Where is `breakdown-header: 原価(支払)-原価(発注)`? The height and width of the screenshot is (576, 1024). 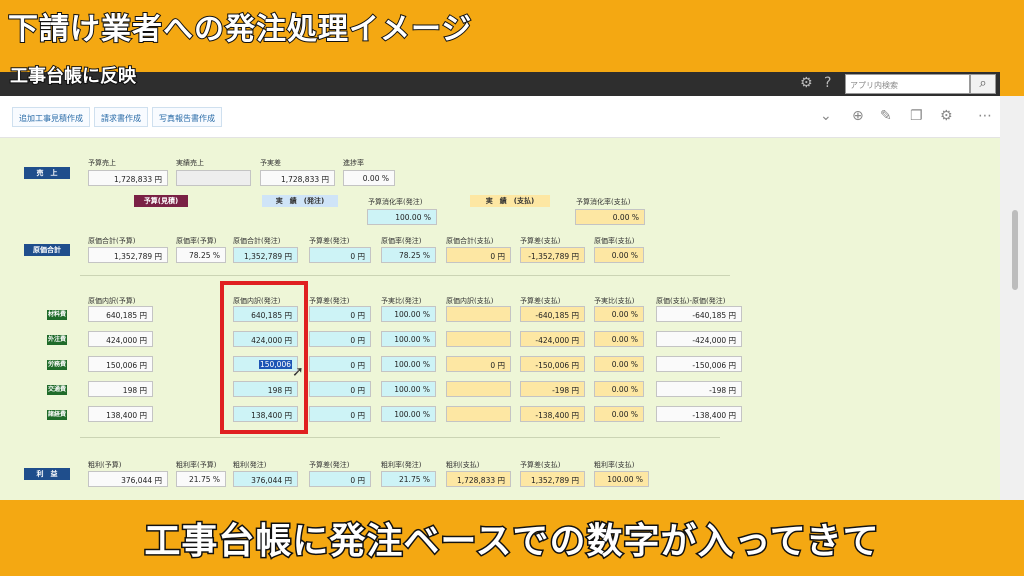
breakdown-header: 原価(支払)-原価(発注) is located at coordinates (691, 301).